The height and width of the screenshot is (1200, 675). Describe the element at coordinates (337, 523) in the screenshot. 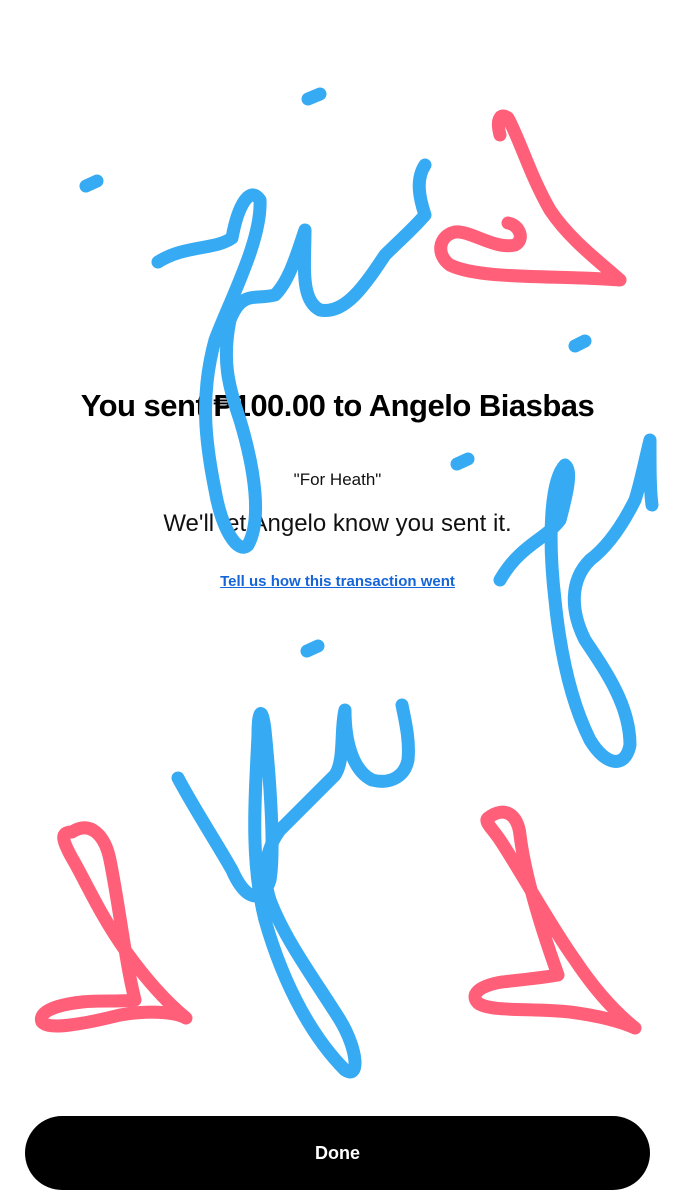

I see `confirmation-message: We'll let Angelo know you sent it.` at that location.